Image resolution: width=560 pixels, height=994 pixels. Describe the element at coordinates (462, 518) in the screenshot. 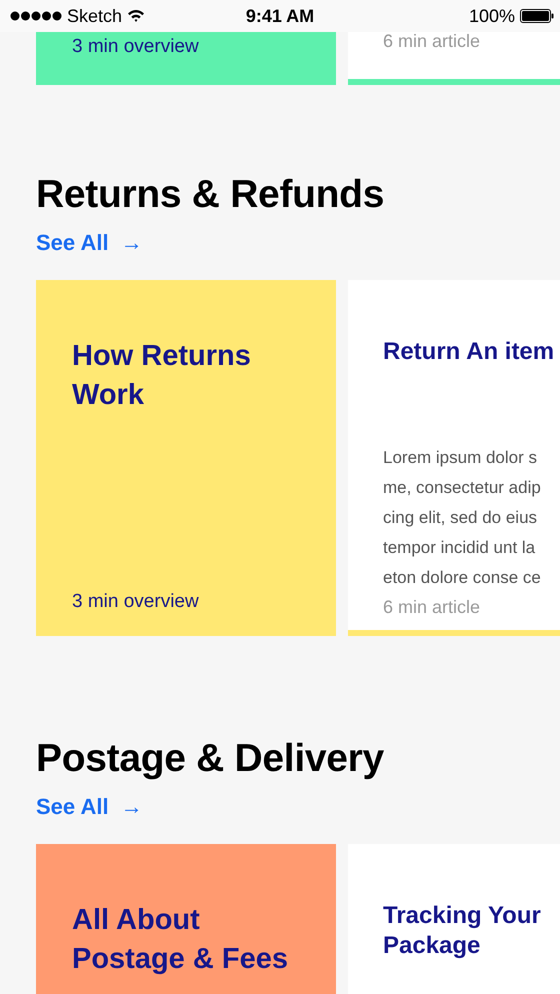

I see `card-excerpt: Lorem ipsum dolor s me, consectetur adip cing elit, sed do eius tempor incidid unt la eton dolore conse ce` at that location.